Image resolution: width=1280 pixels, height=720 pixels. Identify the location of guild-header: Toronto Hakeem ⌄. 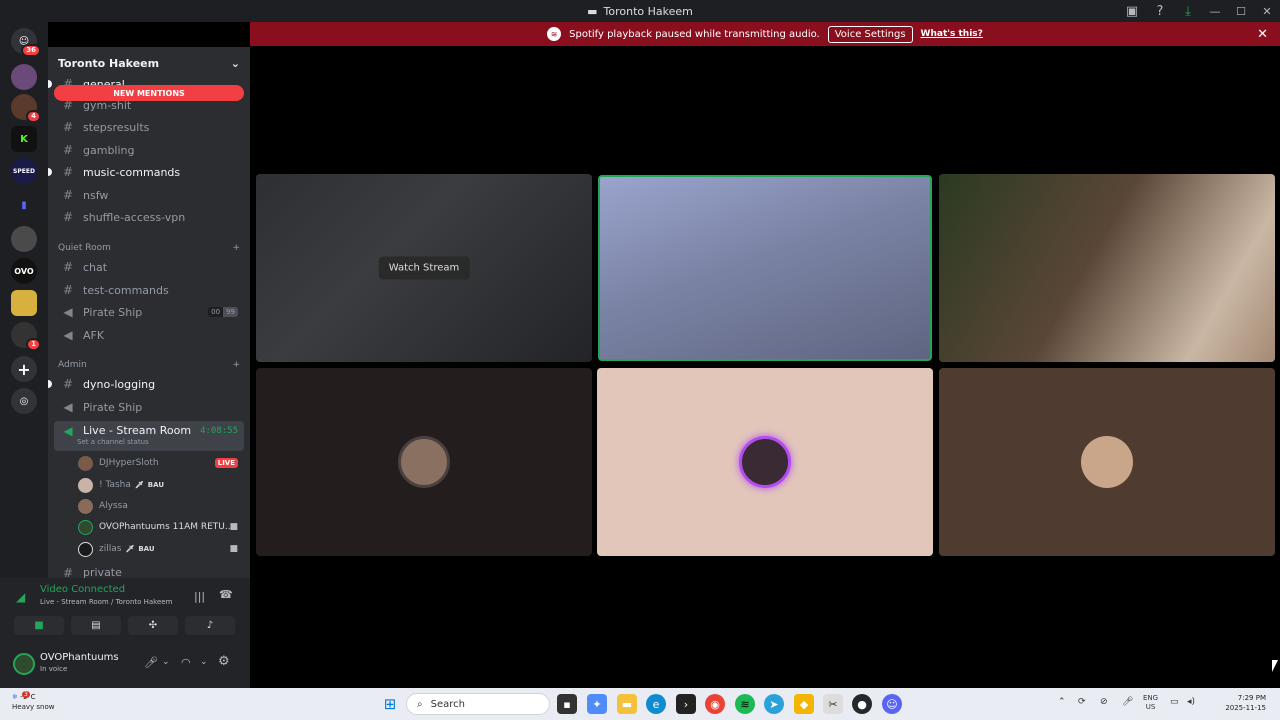
(149, 63).